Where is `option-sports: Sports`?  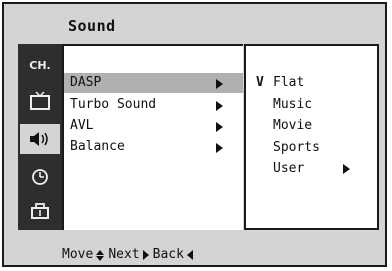 option-sports: Sports is located at coordinates (311, 148).